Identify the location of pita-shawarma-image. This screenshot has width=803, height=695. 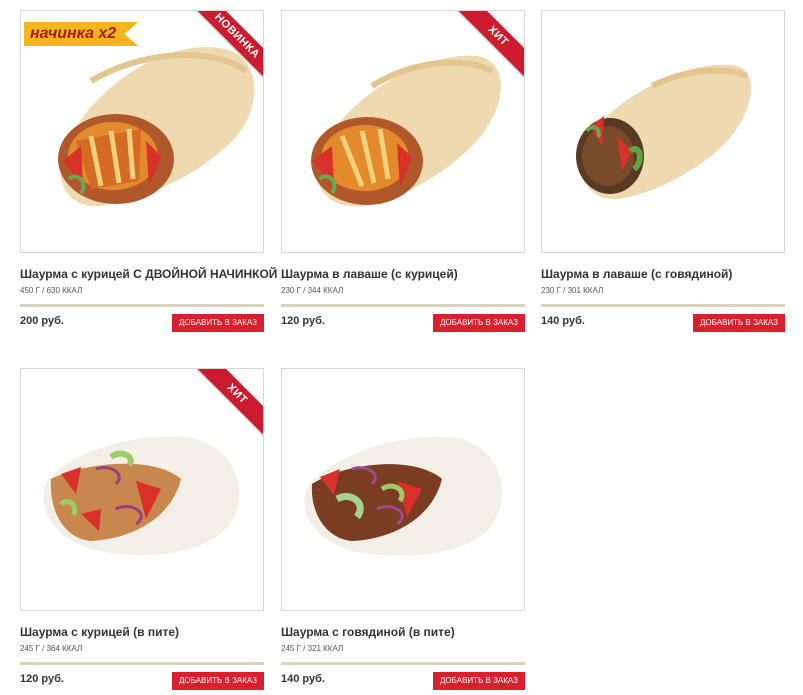
(403, 496).